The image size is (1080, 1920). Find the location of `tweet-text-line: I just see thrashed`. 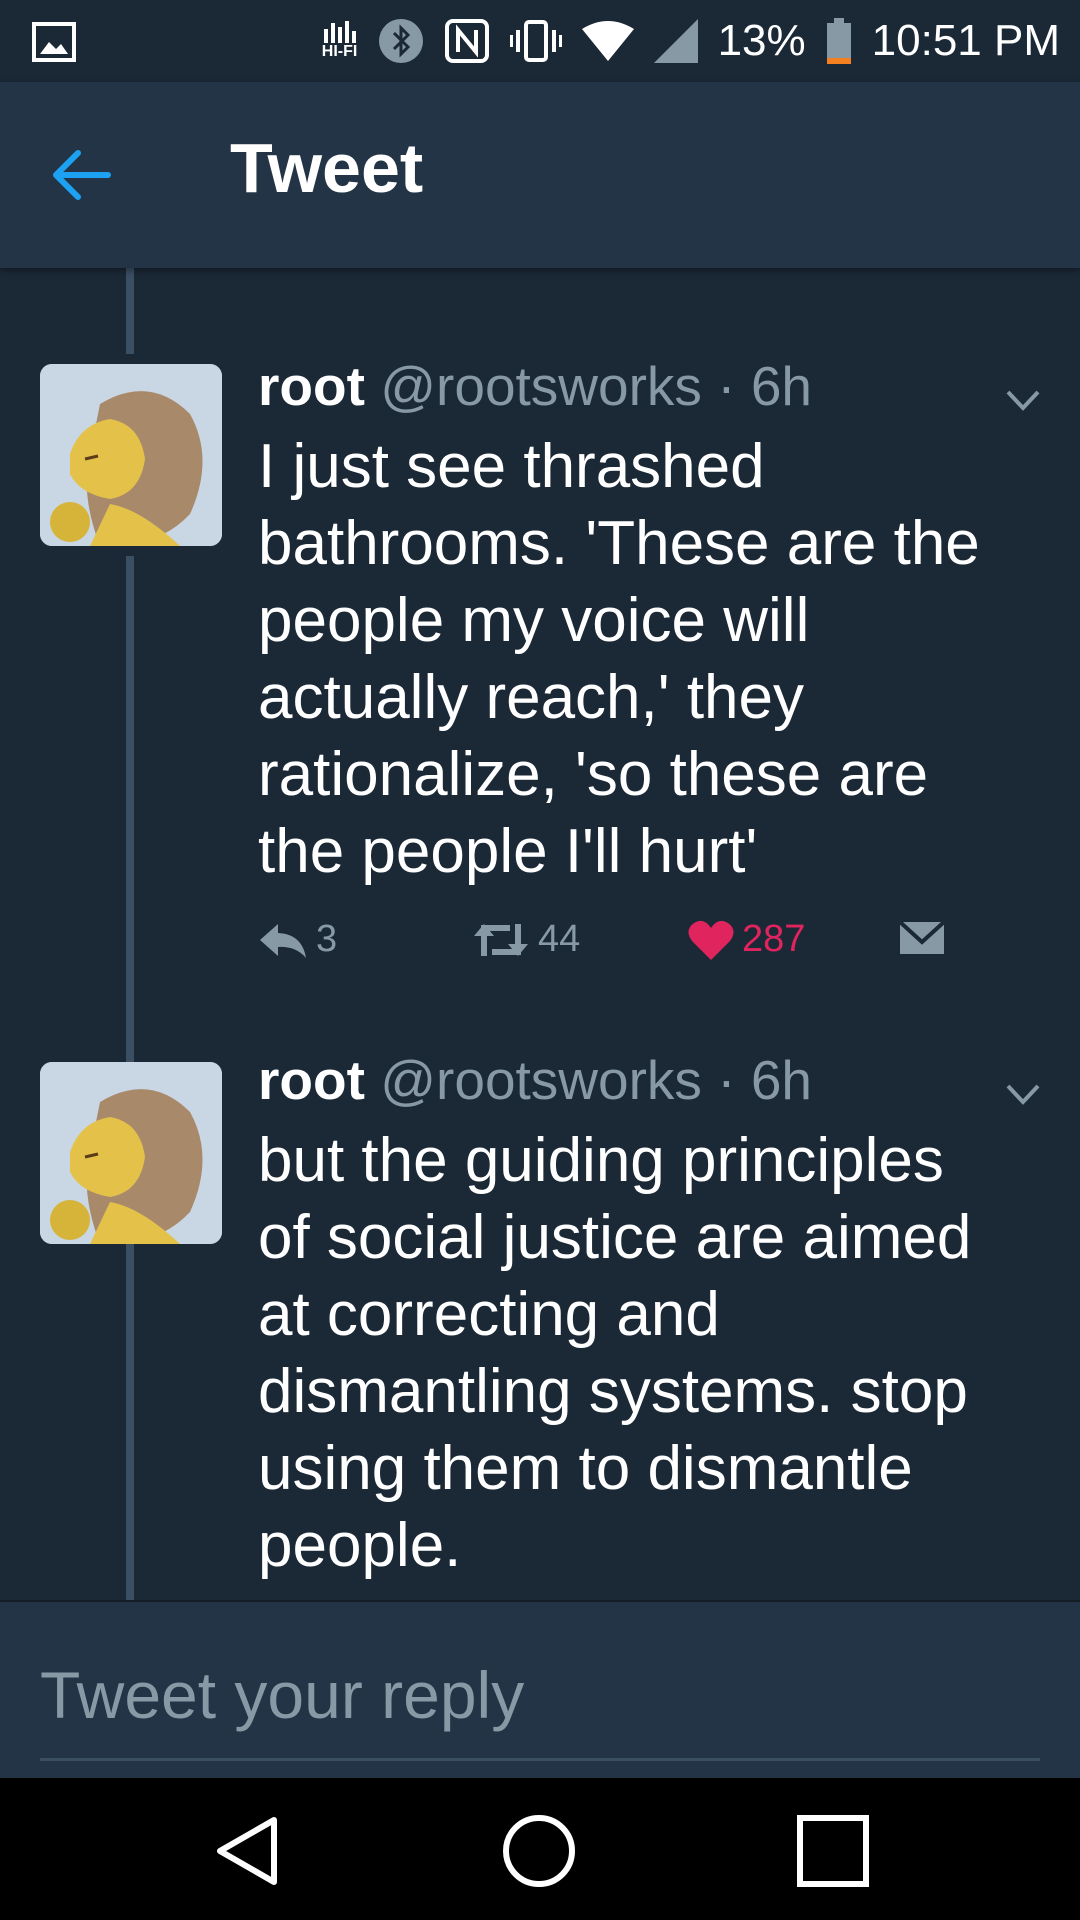

tweet-text-line: I just see thrashed is located at coordinates (511, 466).